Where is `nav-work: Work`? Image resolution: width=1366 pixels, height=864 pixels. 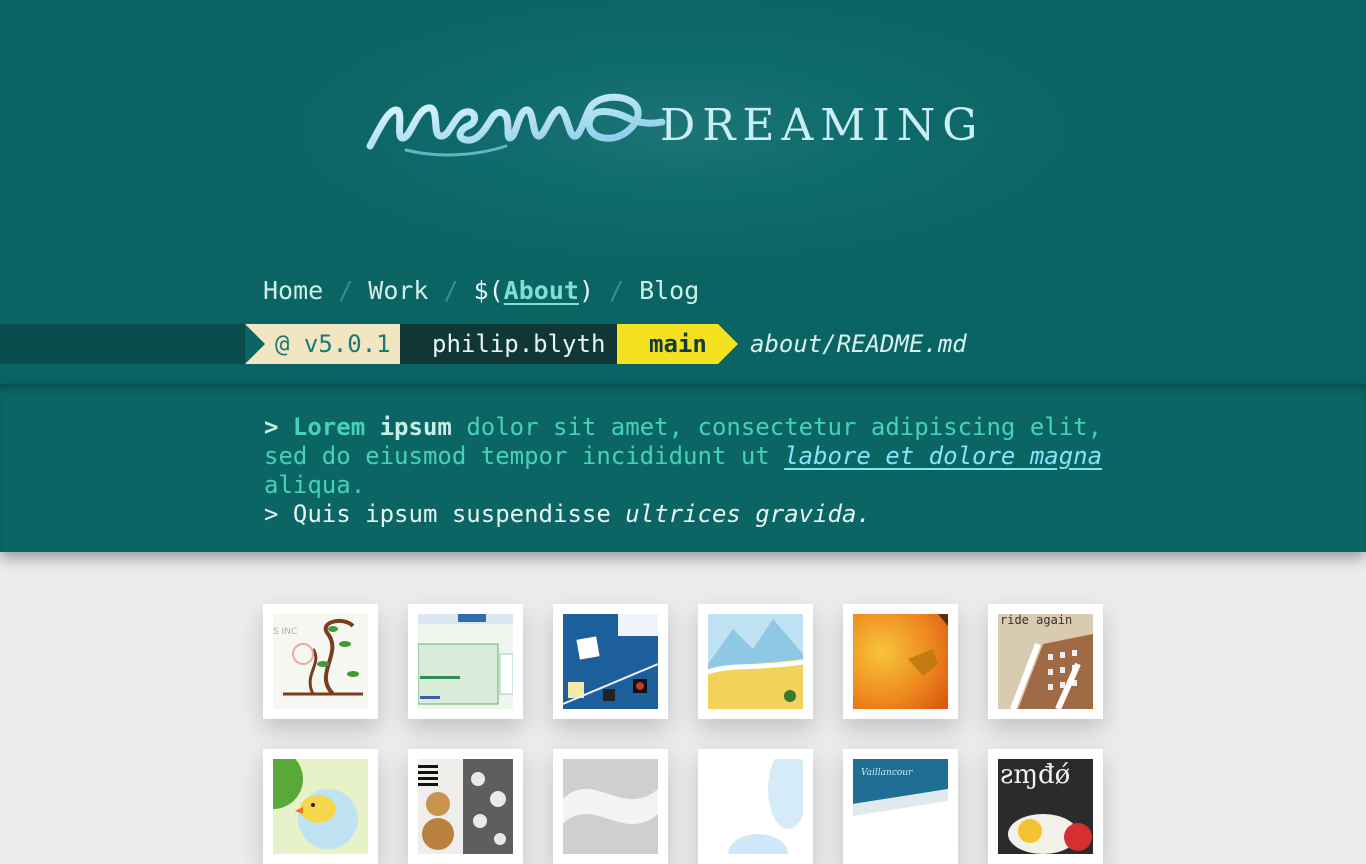 nav-work: Work is located at coordinates (398, 290).